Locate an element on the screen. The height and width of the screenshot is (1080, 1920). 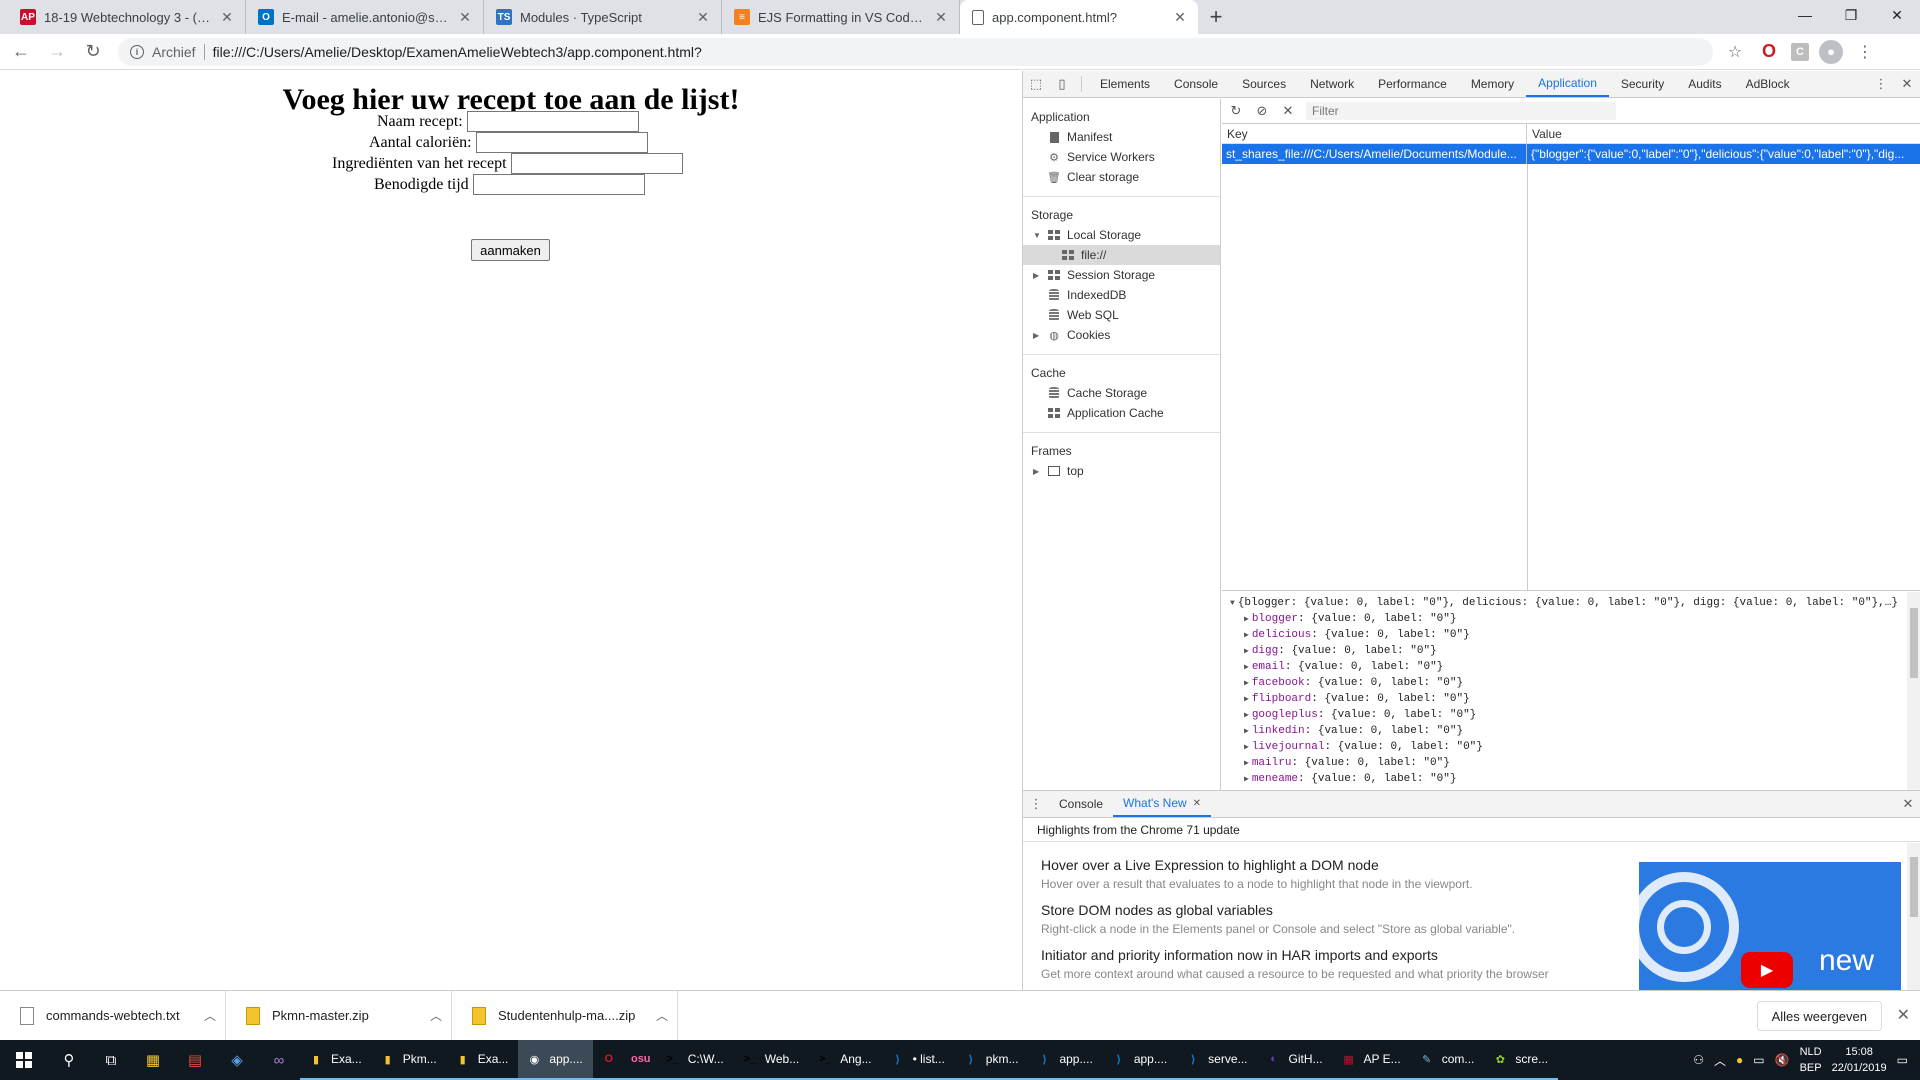
inspect-element-icon: ⬚ is located at coordinates (1036, 84).